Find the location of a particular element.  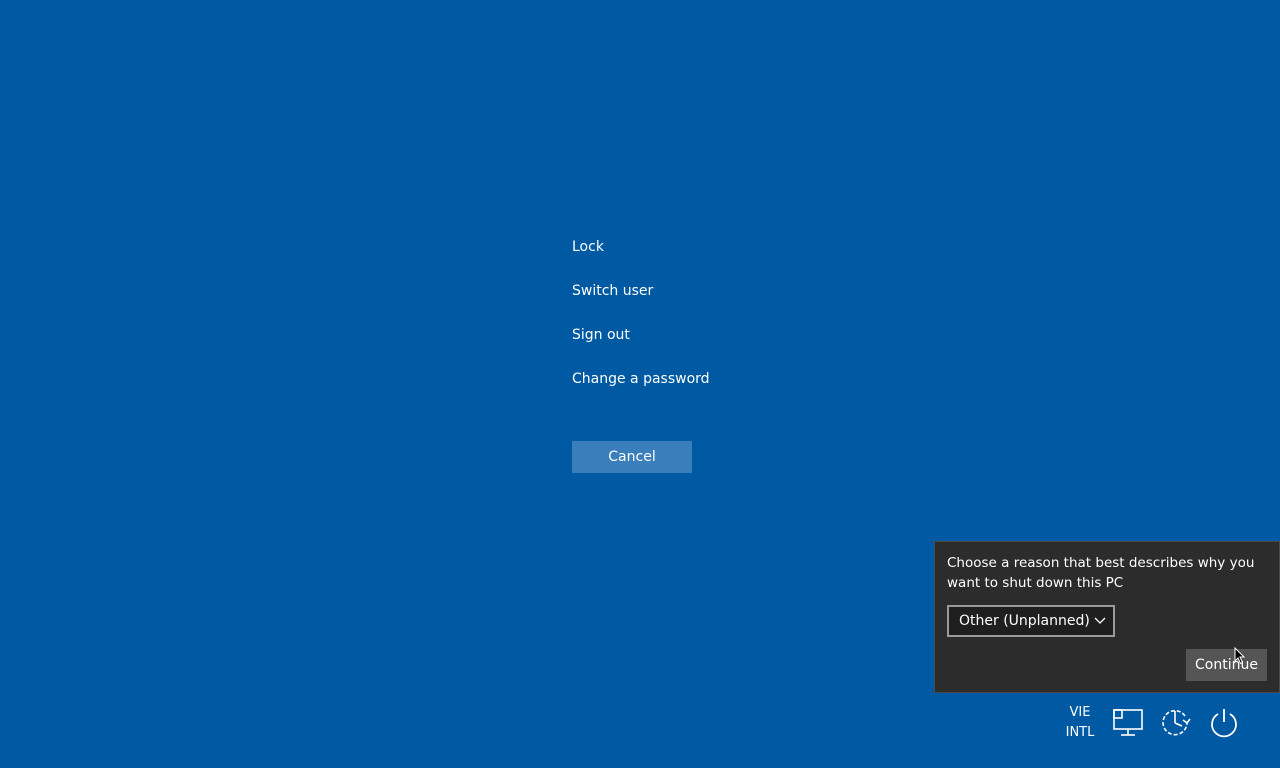

power-icon is located at coordinates (1224, 723).